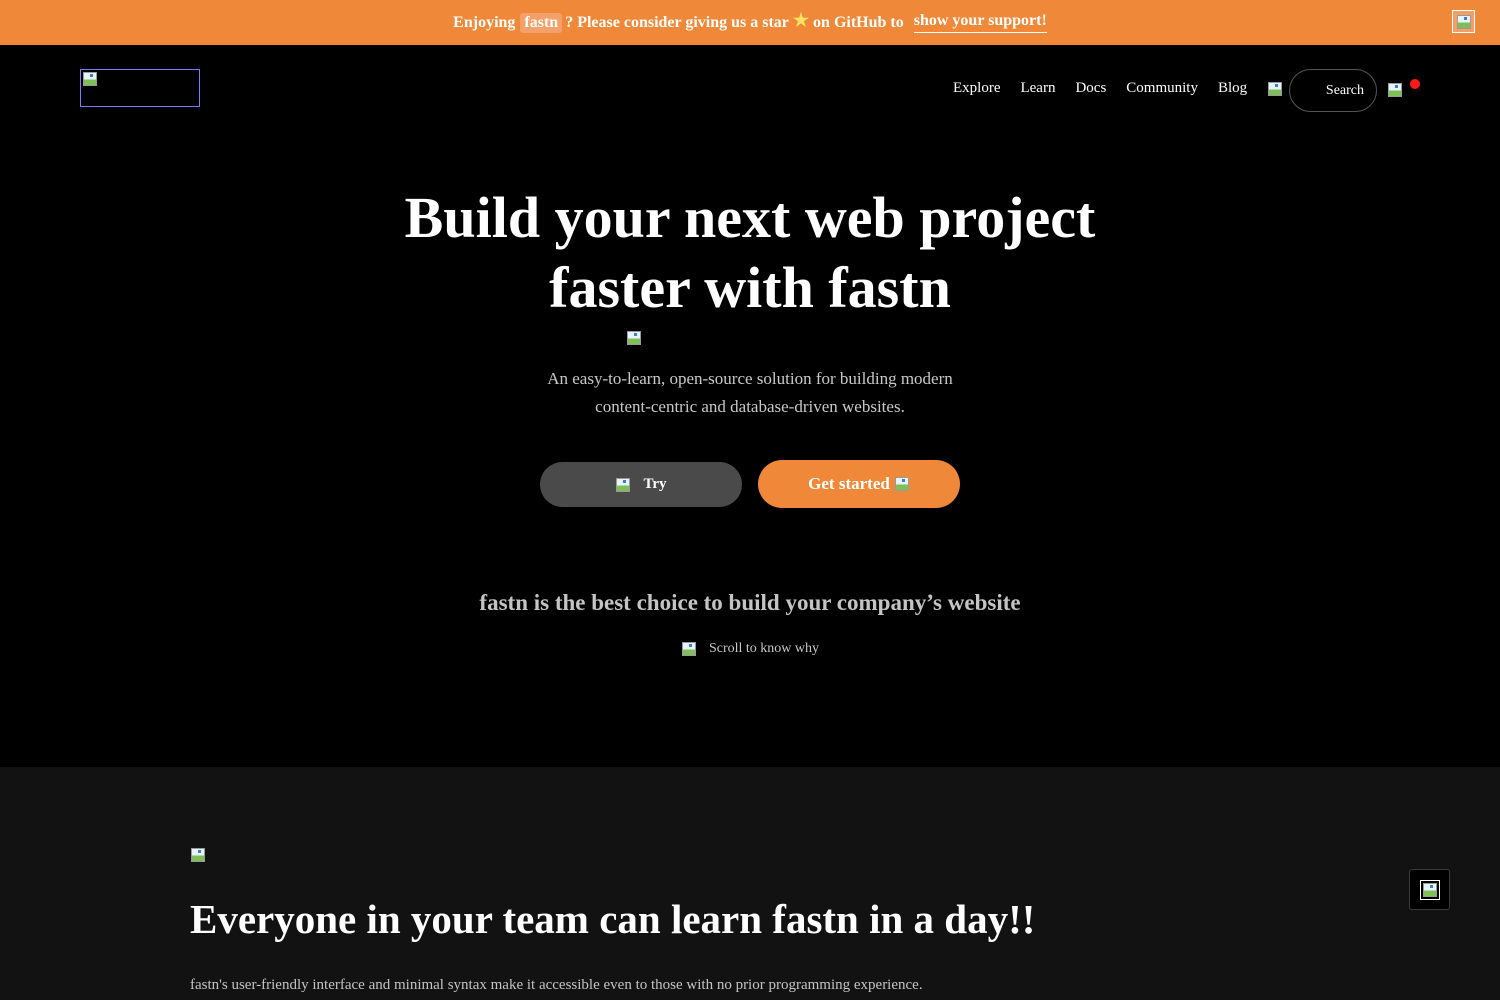 The width and height of the screenshot is (1500, 1000). What do you see at coordinates (1090, 88) in the screenshot?
I see `nav-docs: Docs` at bounding box center [1090, 88].